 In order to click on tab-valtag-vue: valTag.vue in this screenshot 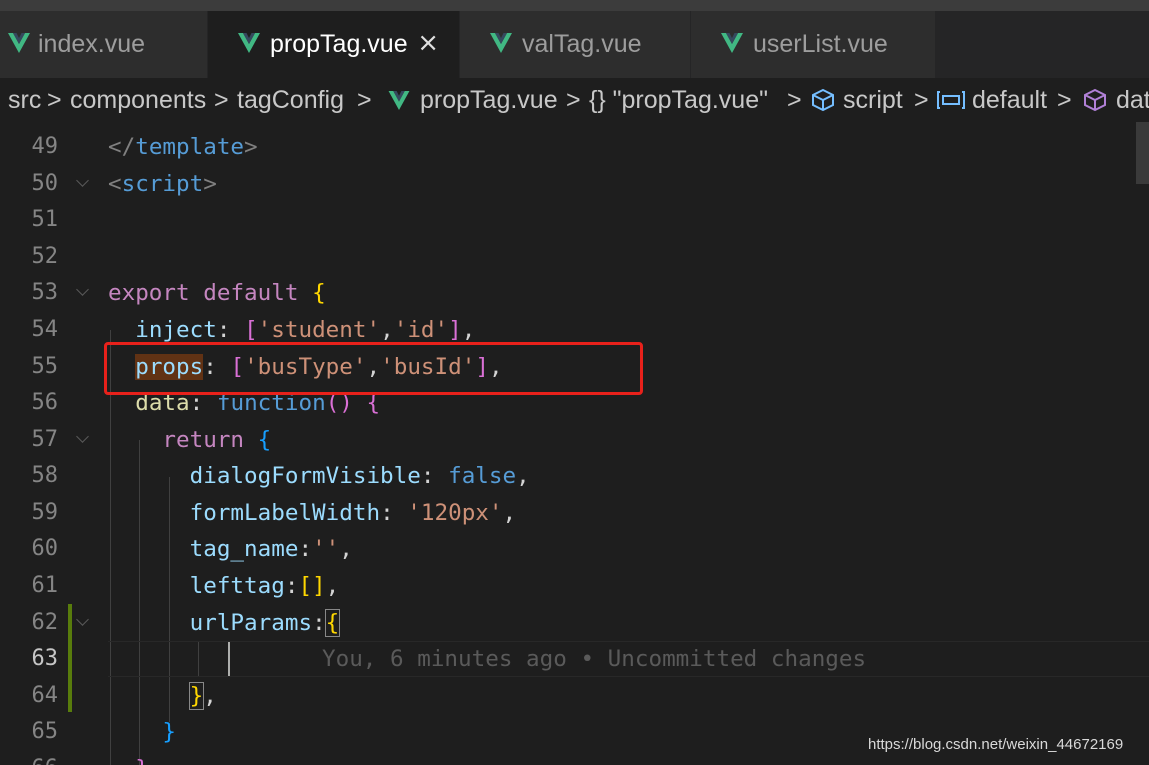, I will do `click(575, 44)`.